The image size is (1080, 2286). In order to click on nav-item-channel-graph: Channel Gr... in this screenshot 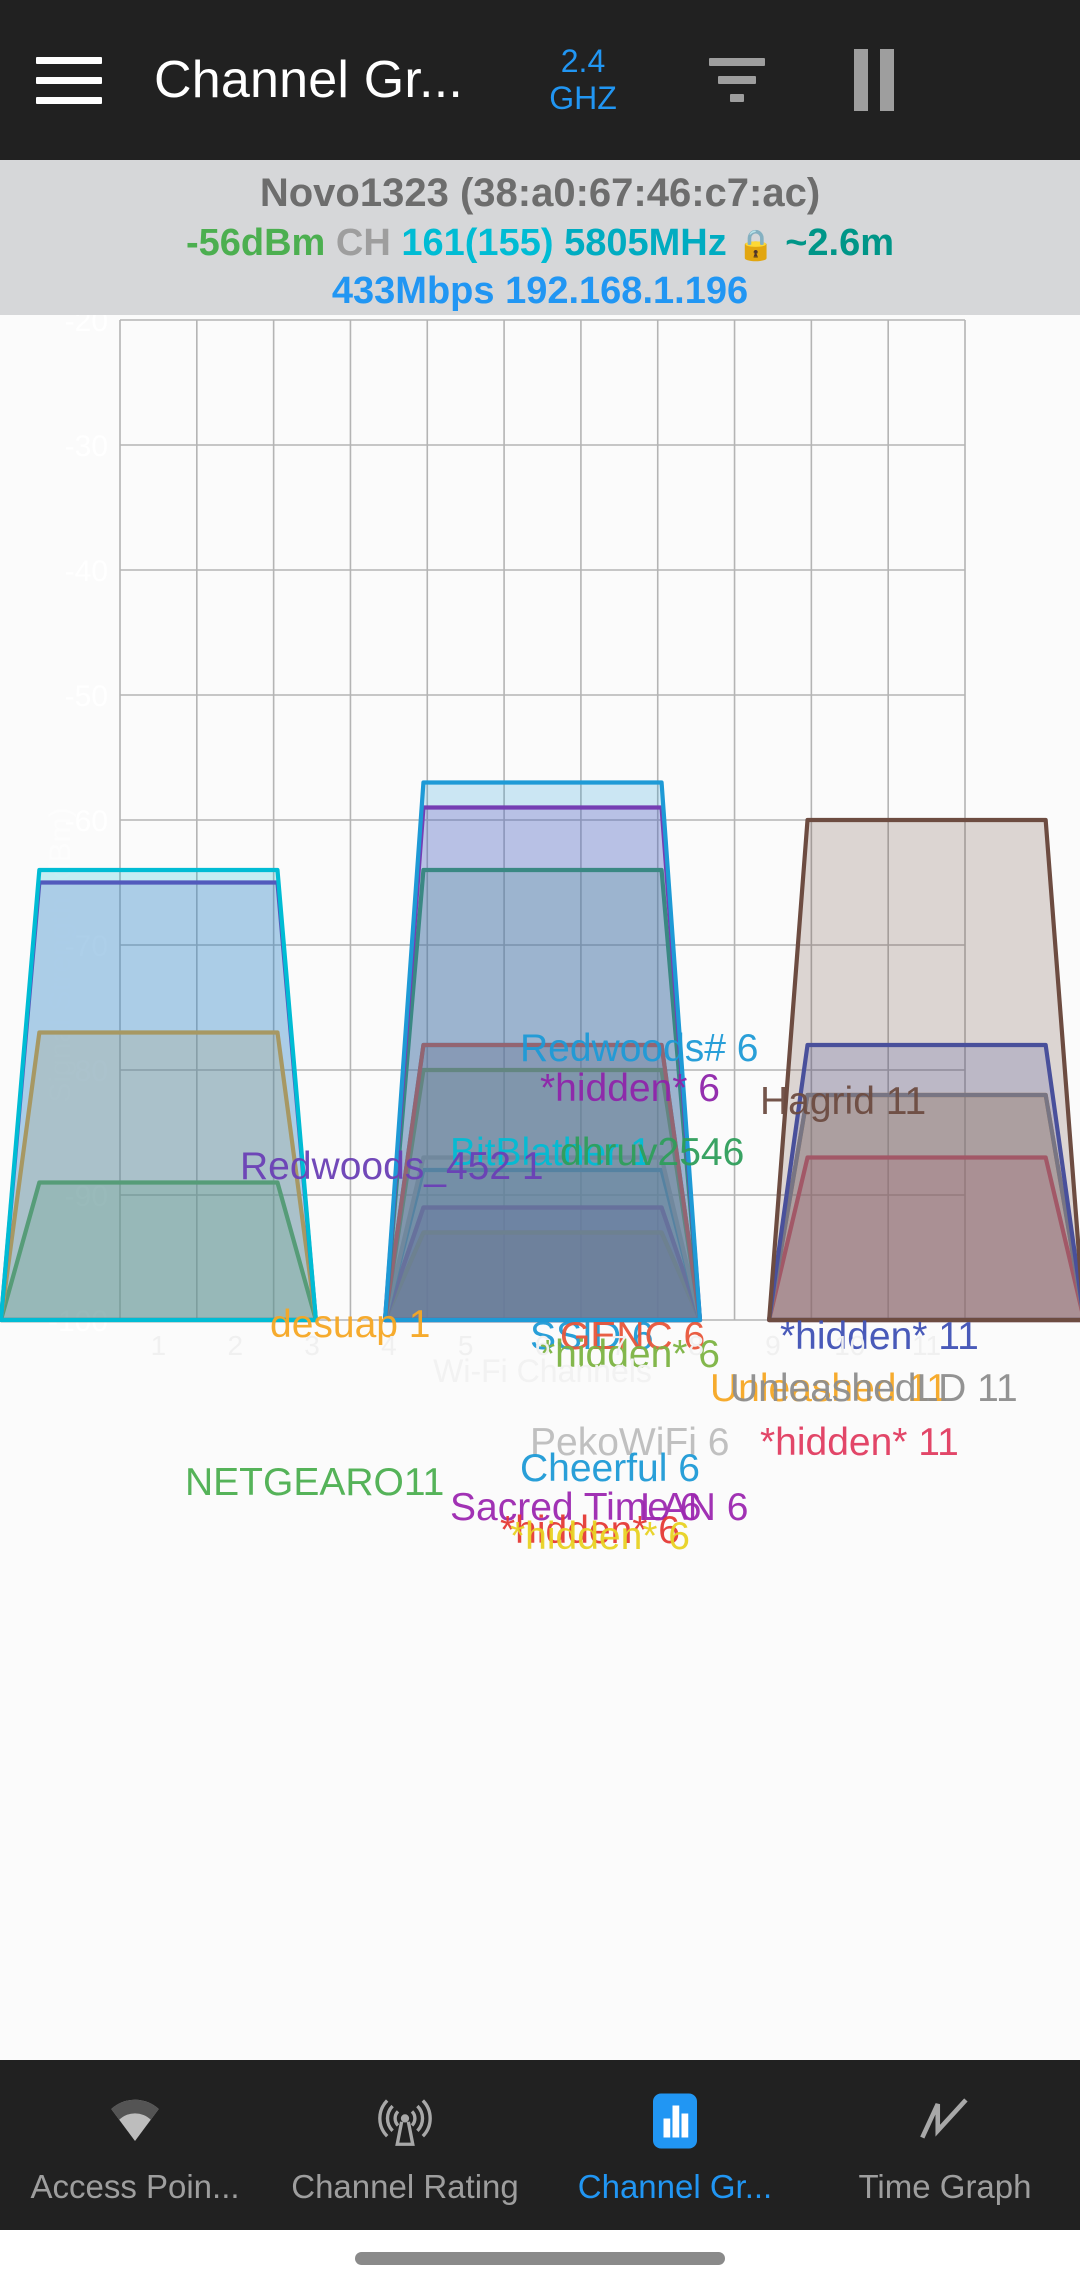, I will do `click(675, 2145)`.